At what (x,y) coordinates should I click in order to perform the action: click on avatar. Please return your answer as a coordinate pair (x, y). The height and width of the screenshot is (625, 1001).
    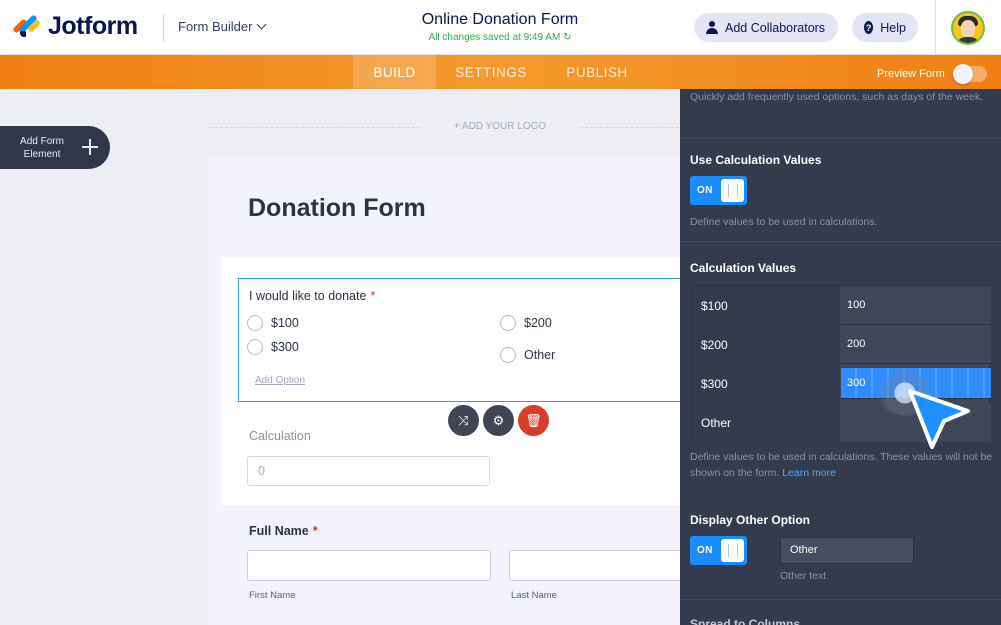
    Looking at the image, I should click on (968, 28).